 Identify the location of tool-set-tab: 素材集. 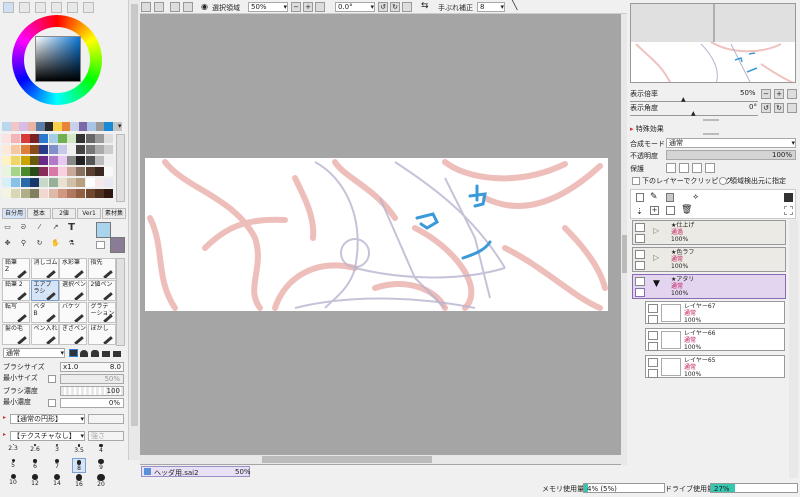
(114, 213).